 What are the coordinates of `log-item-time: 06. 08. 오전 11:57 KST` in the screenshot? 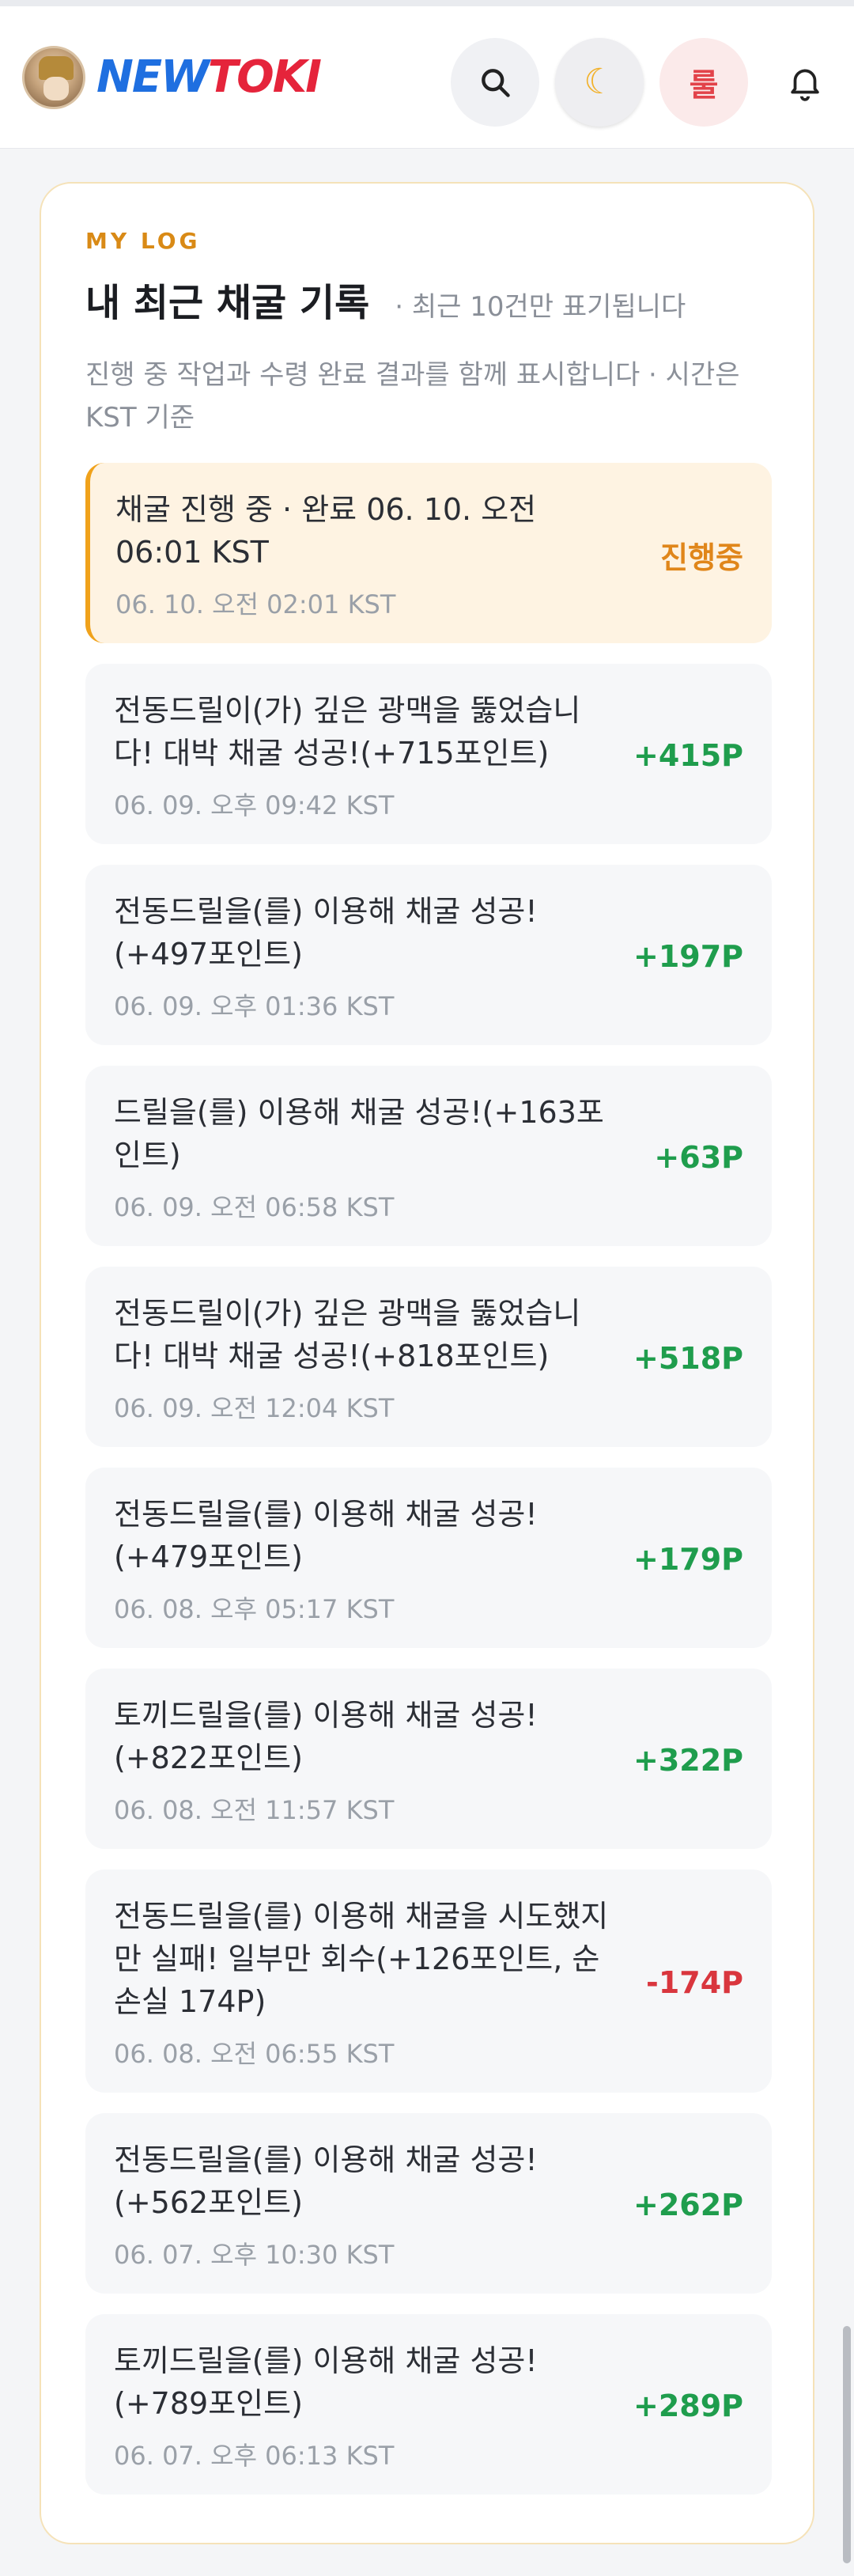 It's located at (255, 1810).